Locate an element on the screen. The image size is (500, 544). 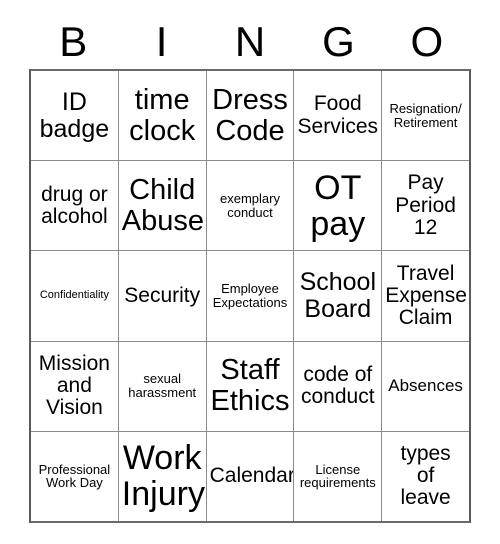
bingo-cell-label: Professional Work Day is located at coordinates (74, 476).